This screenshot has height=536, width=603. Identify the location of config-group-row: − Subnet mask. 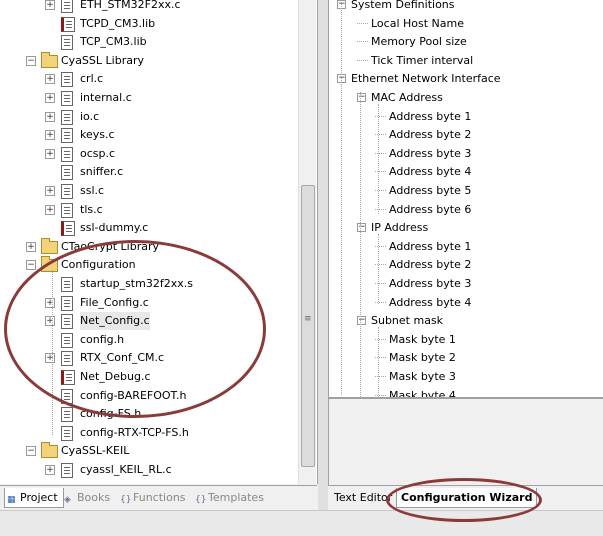
(464, 320).